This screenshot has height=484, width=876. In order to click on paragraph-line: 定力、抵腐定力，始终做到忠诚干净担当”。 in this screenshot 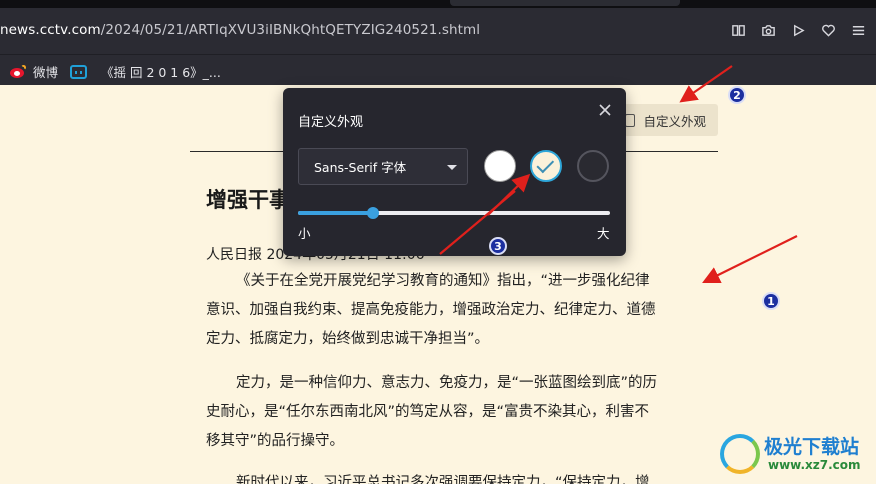, I will do `click(348, 339)`.